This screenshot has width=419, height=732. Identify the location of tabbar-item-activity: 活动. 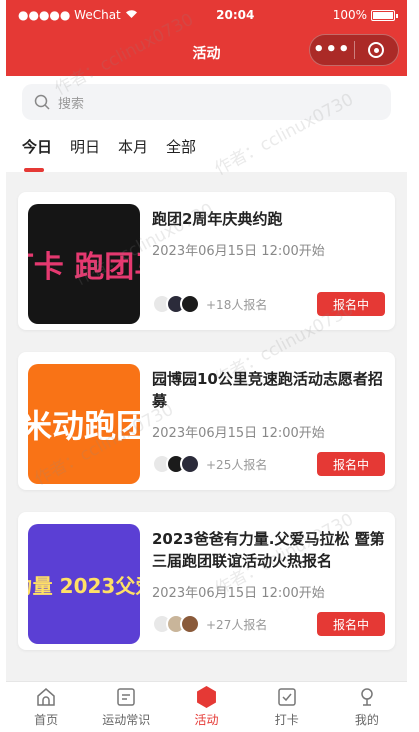
(206, 707).